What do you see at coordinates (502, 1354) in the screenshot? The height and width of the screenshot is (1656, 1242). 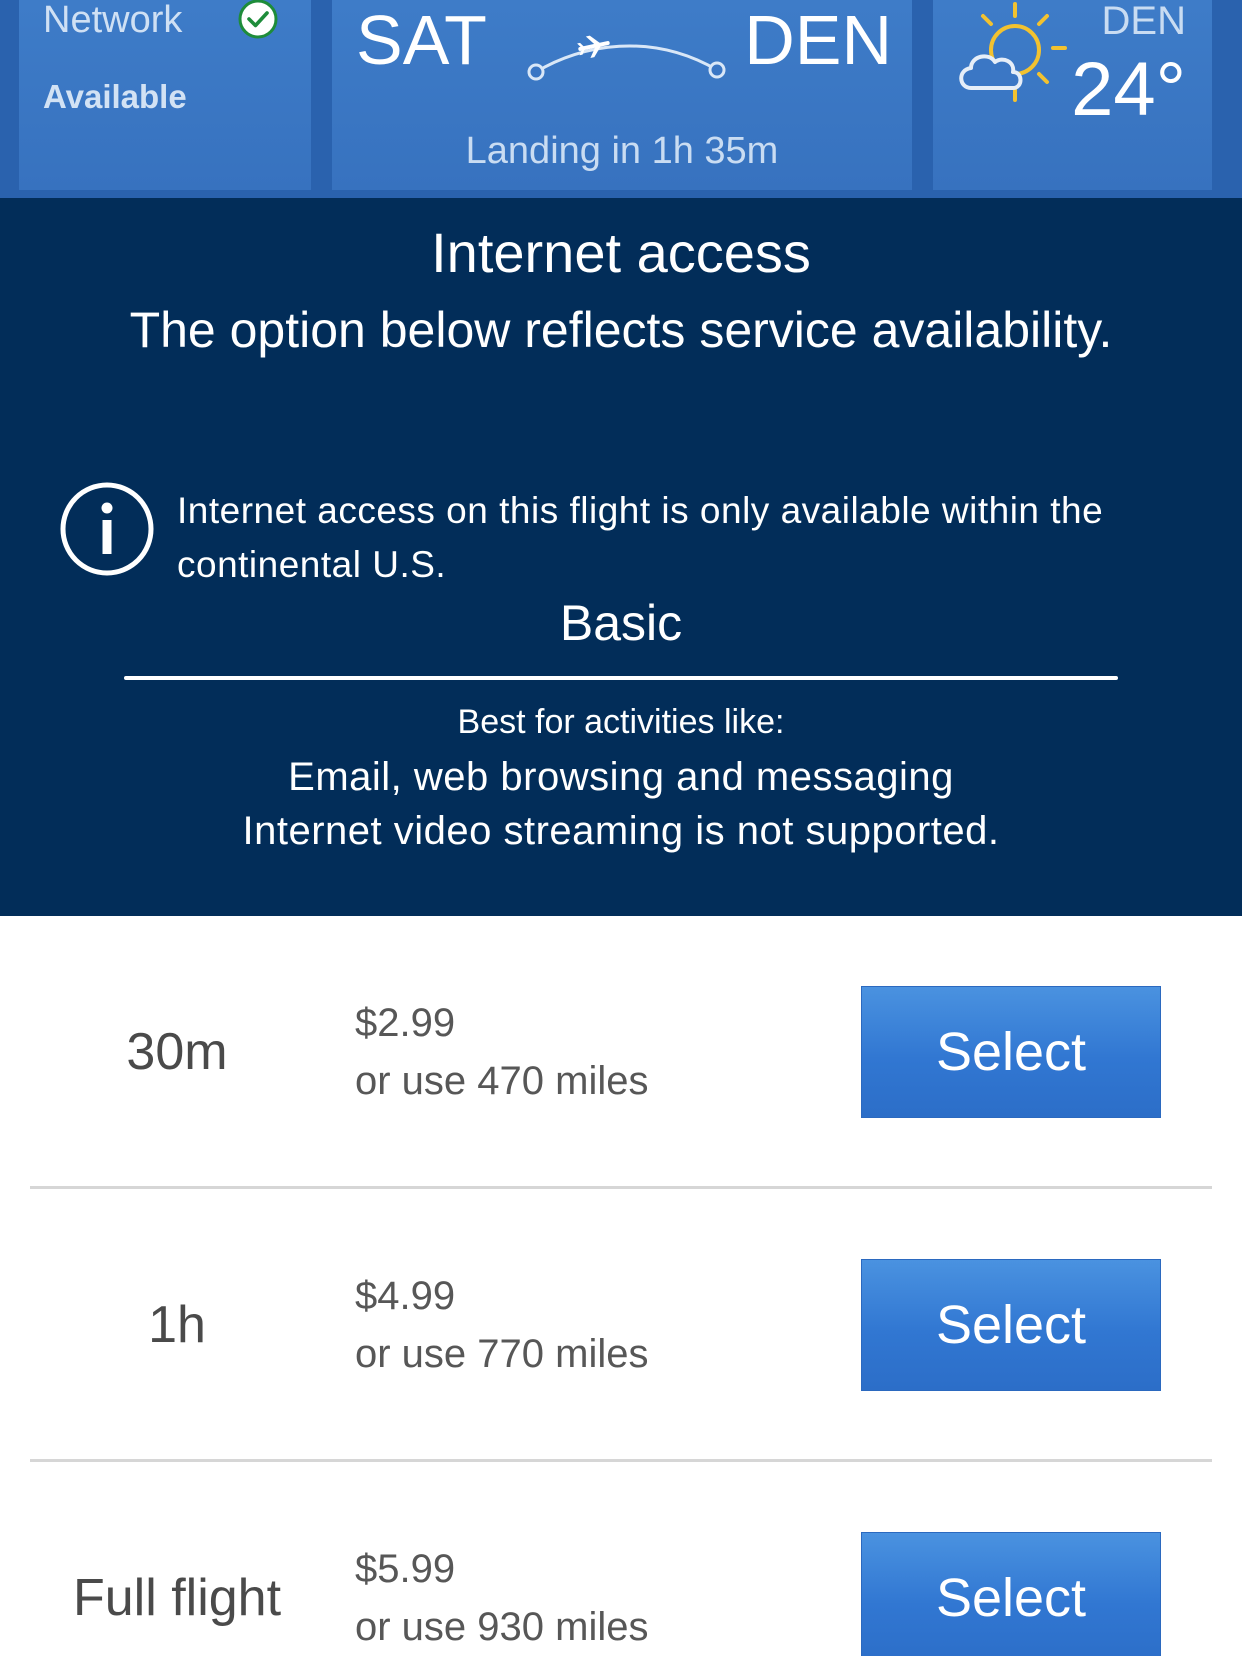 I see `option-miles: or use 770 miles` at bounding box center [502, 1354].